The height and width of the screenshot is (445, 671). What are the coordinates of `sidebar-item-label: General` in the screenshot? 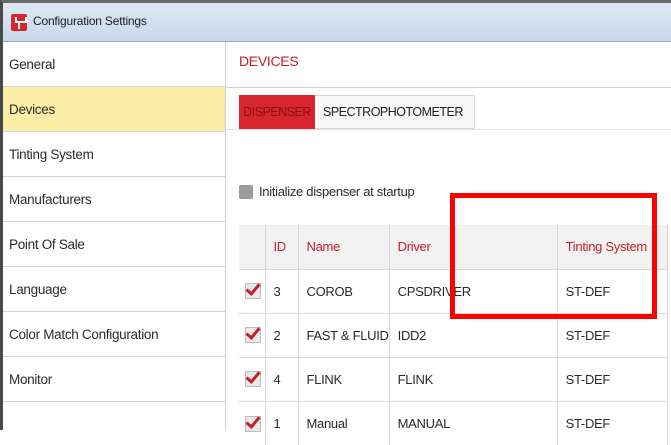 It's located at (32, 64).